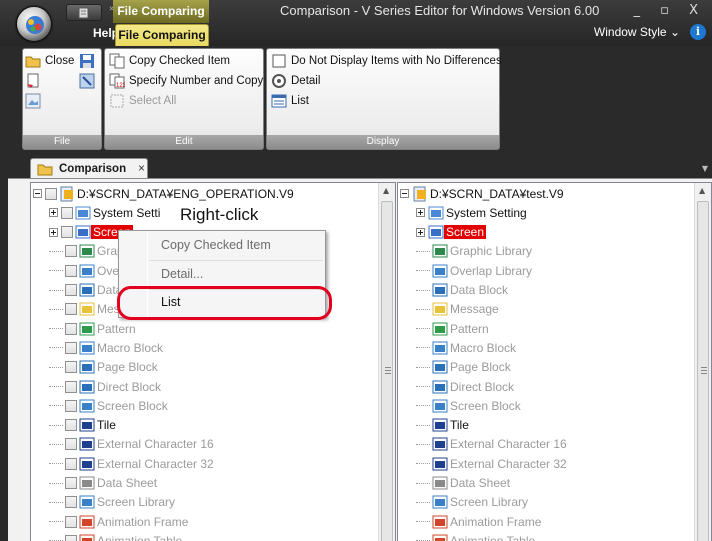 The image size is (712, 541). I want to click on do-not-display-label: Do Not Display Items with No Differences, so click(396, 61).